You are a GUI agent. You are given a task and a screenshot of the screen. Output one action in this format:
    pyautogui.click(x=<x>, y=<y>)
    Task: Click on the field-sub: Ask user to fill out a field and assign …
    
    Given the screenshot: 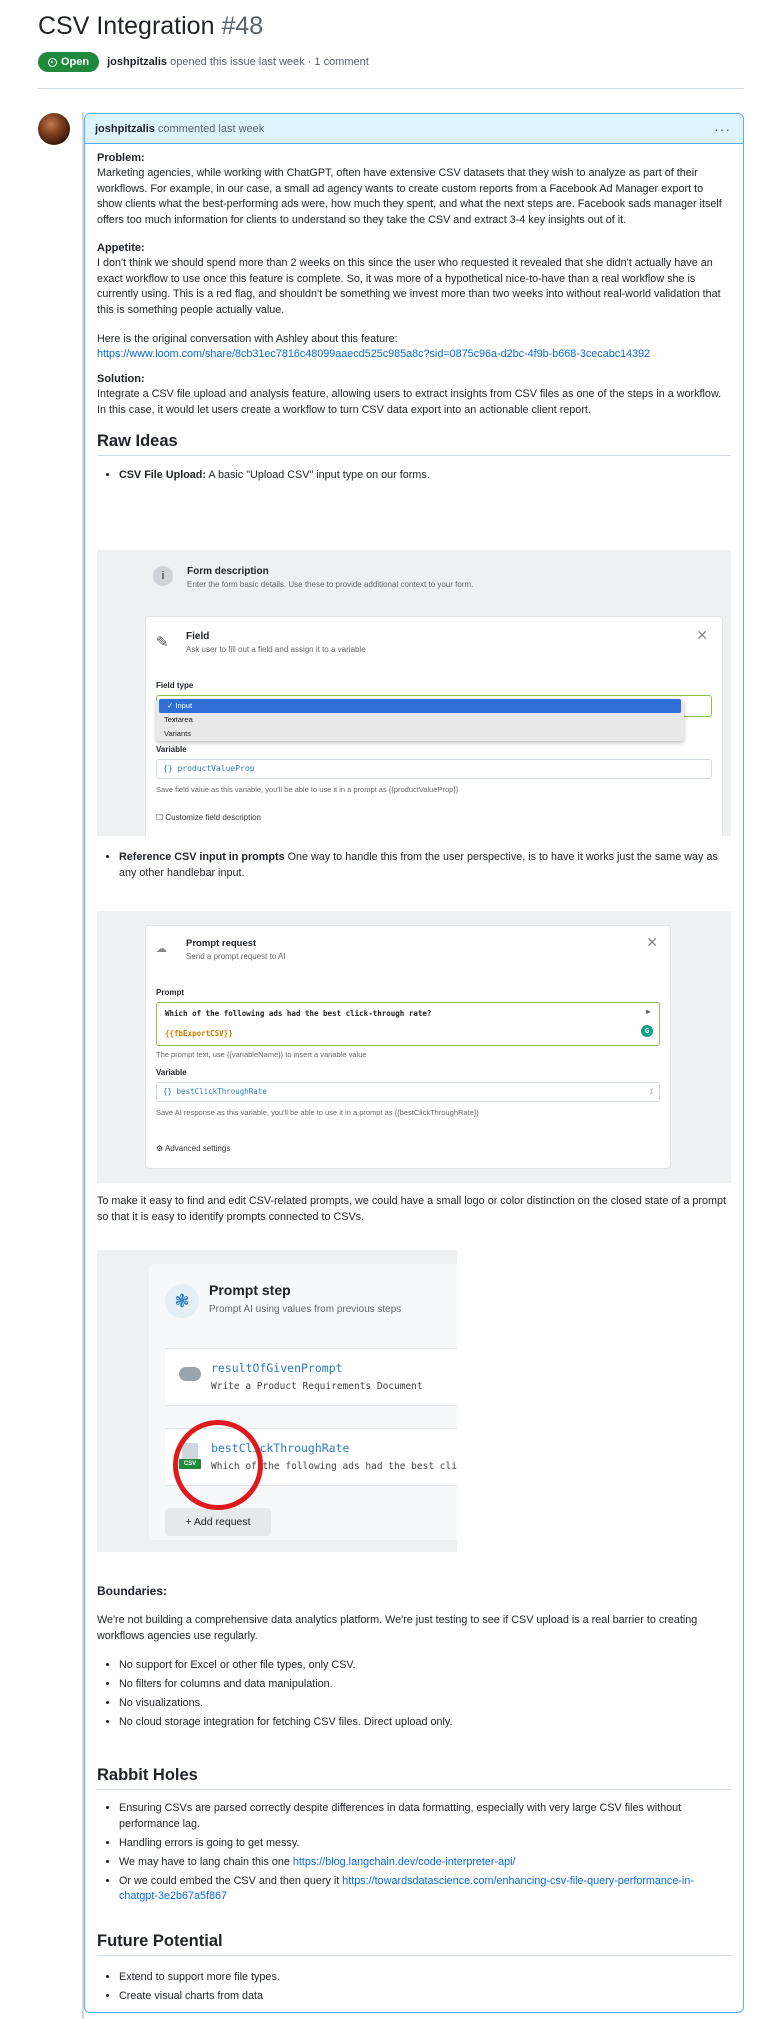 What is the action you would take?
    pyautogui.click(x=276, y=649)
    